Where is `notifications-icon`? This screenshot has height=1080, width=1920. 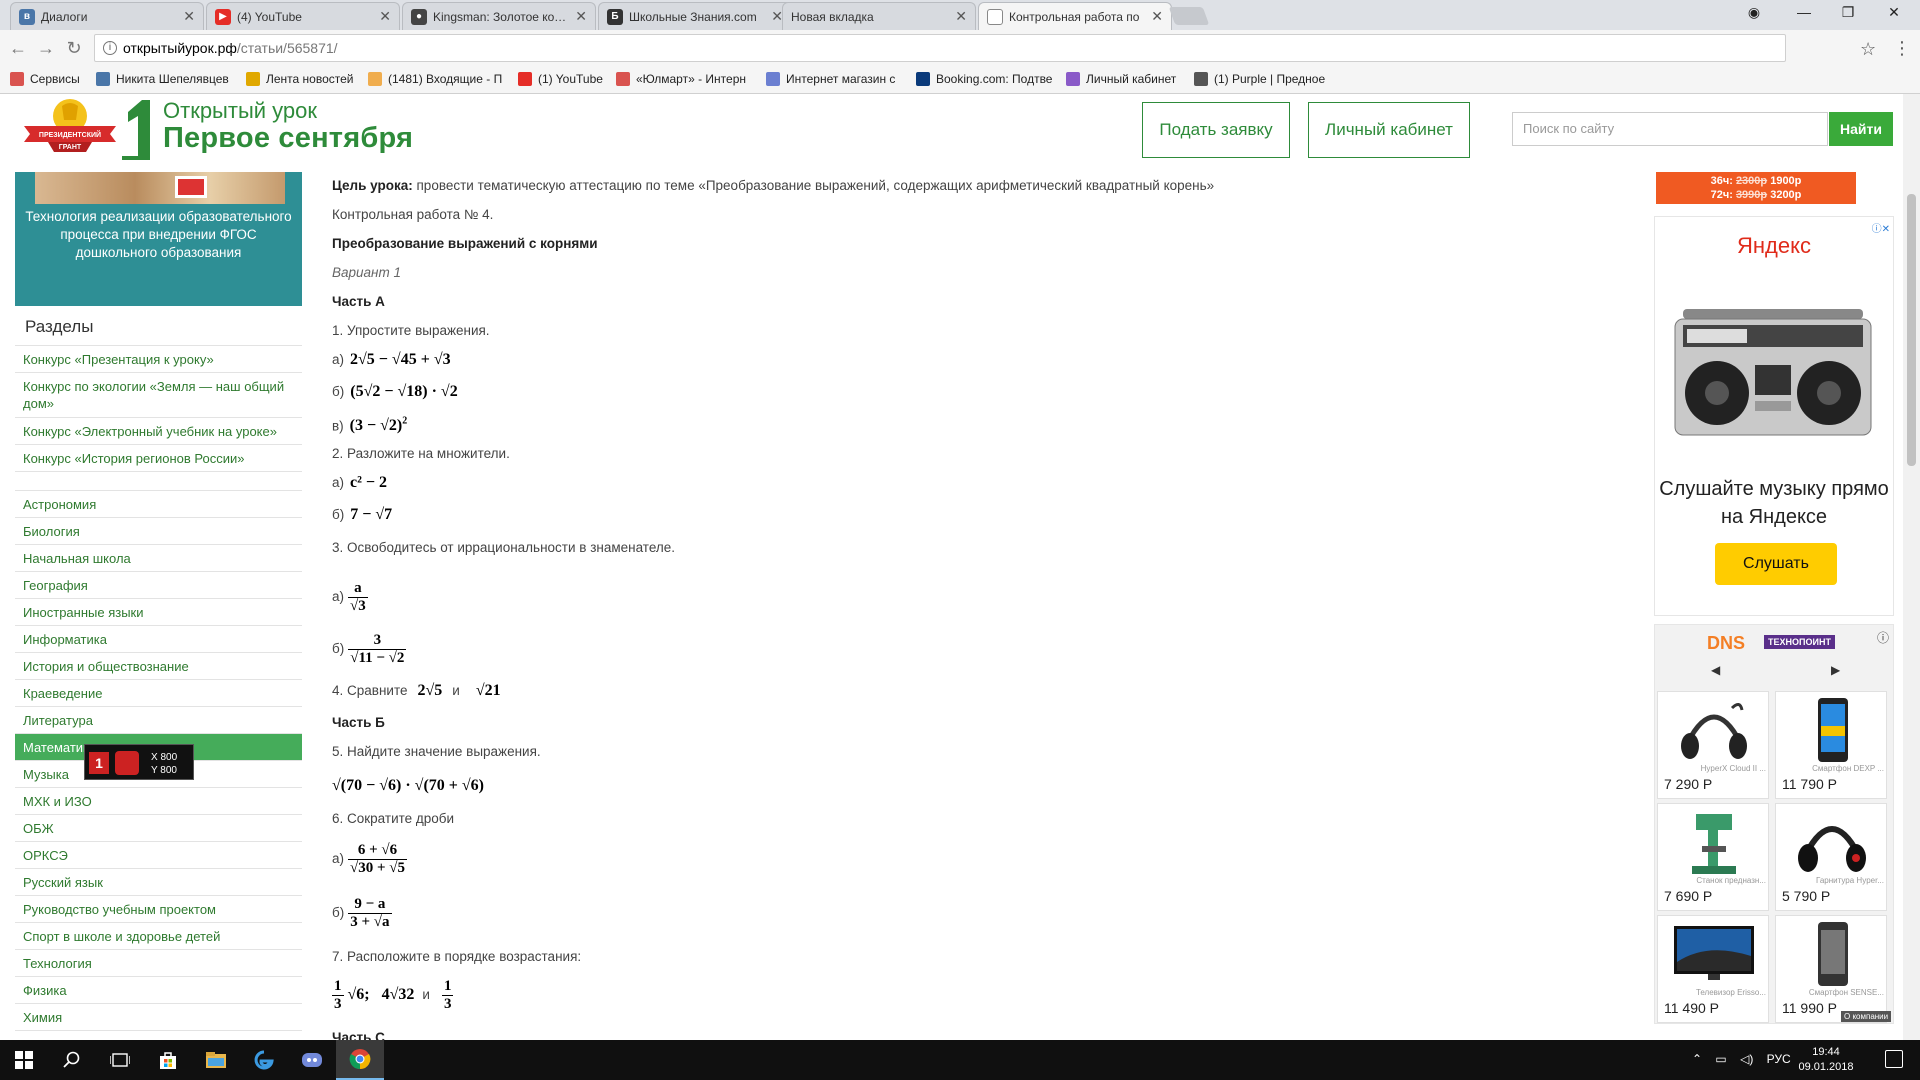 notifications-icon is located at coordinates (1894, 1059).